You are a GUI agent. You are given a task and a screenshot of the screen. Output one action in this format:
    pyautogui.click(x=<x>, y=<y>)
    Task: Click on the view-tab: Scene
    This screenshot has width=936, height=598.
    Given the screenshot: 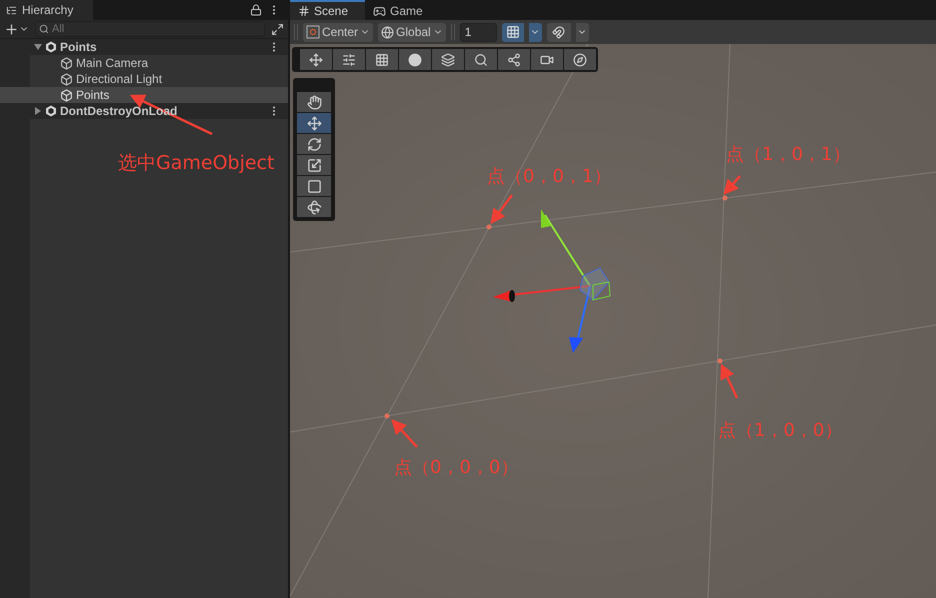 What is the action you would take?
    pyautogui.click(x=327, y=10)
    